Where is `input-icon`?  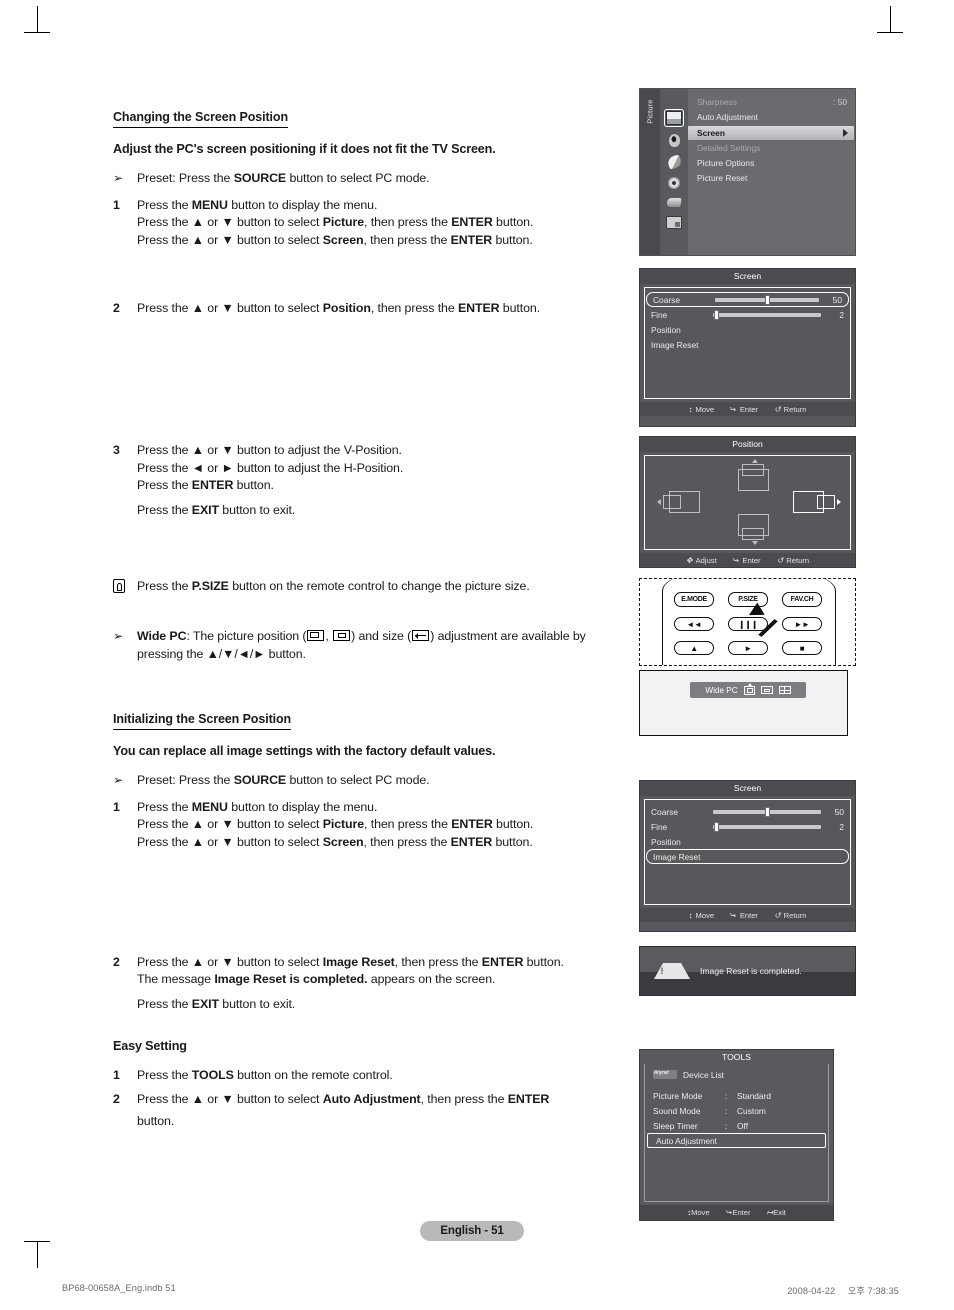
input-icon is located at coordinates (674, 202).